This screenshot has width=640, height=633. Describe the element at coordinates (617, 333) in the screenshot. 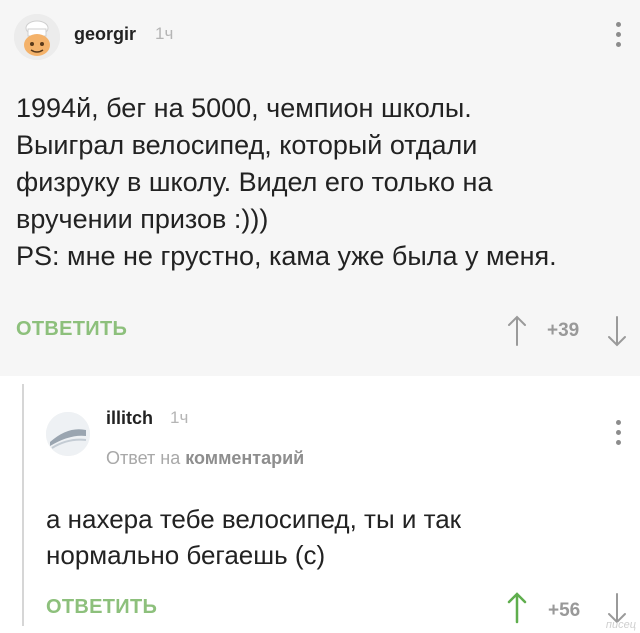

I see `downvote-arrow-icon` at that location.